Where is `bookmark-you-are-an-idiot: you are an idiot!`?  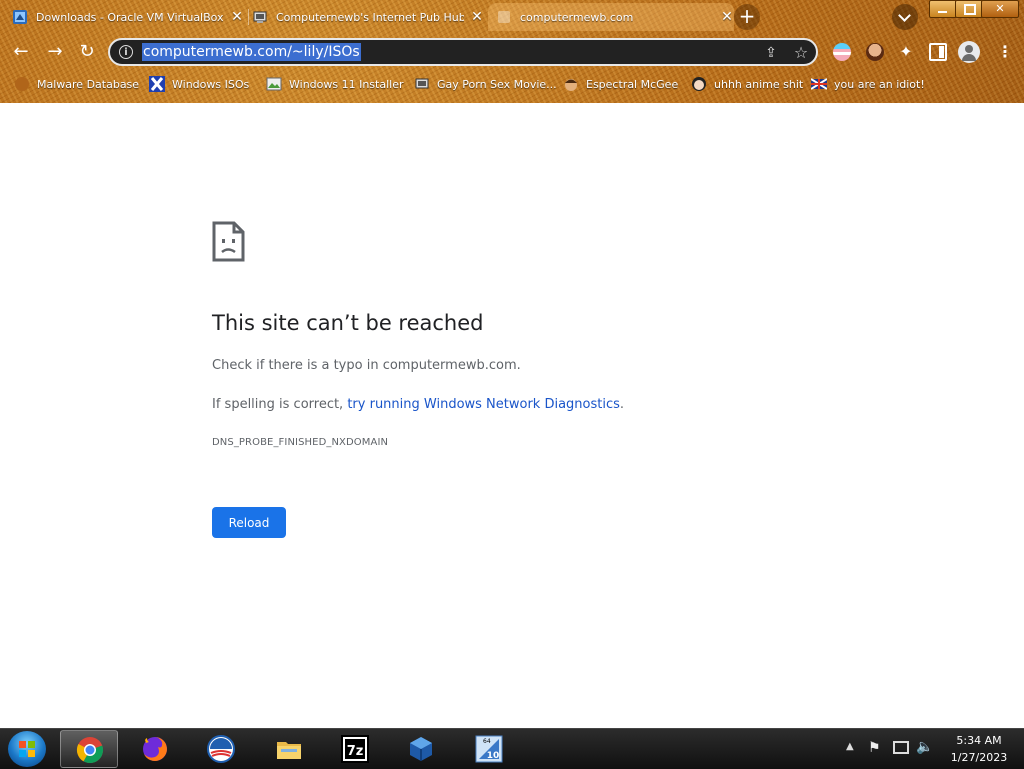 bookmark-you-are-an-idiot: you are an idiot! is located at coordinates (868, 84).